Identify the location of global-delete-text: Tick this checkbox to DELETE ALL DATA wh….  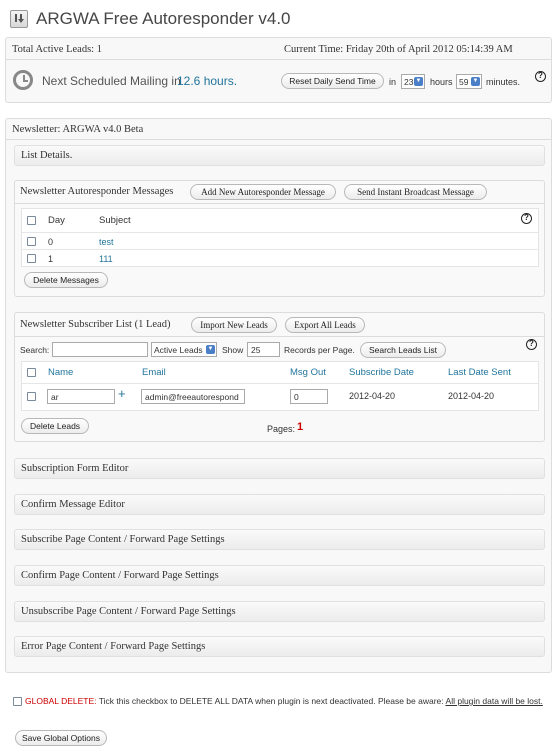
(271, 701).